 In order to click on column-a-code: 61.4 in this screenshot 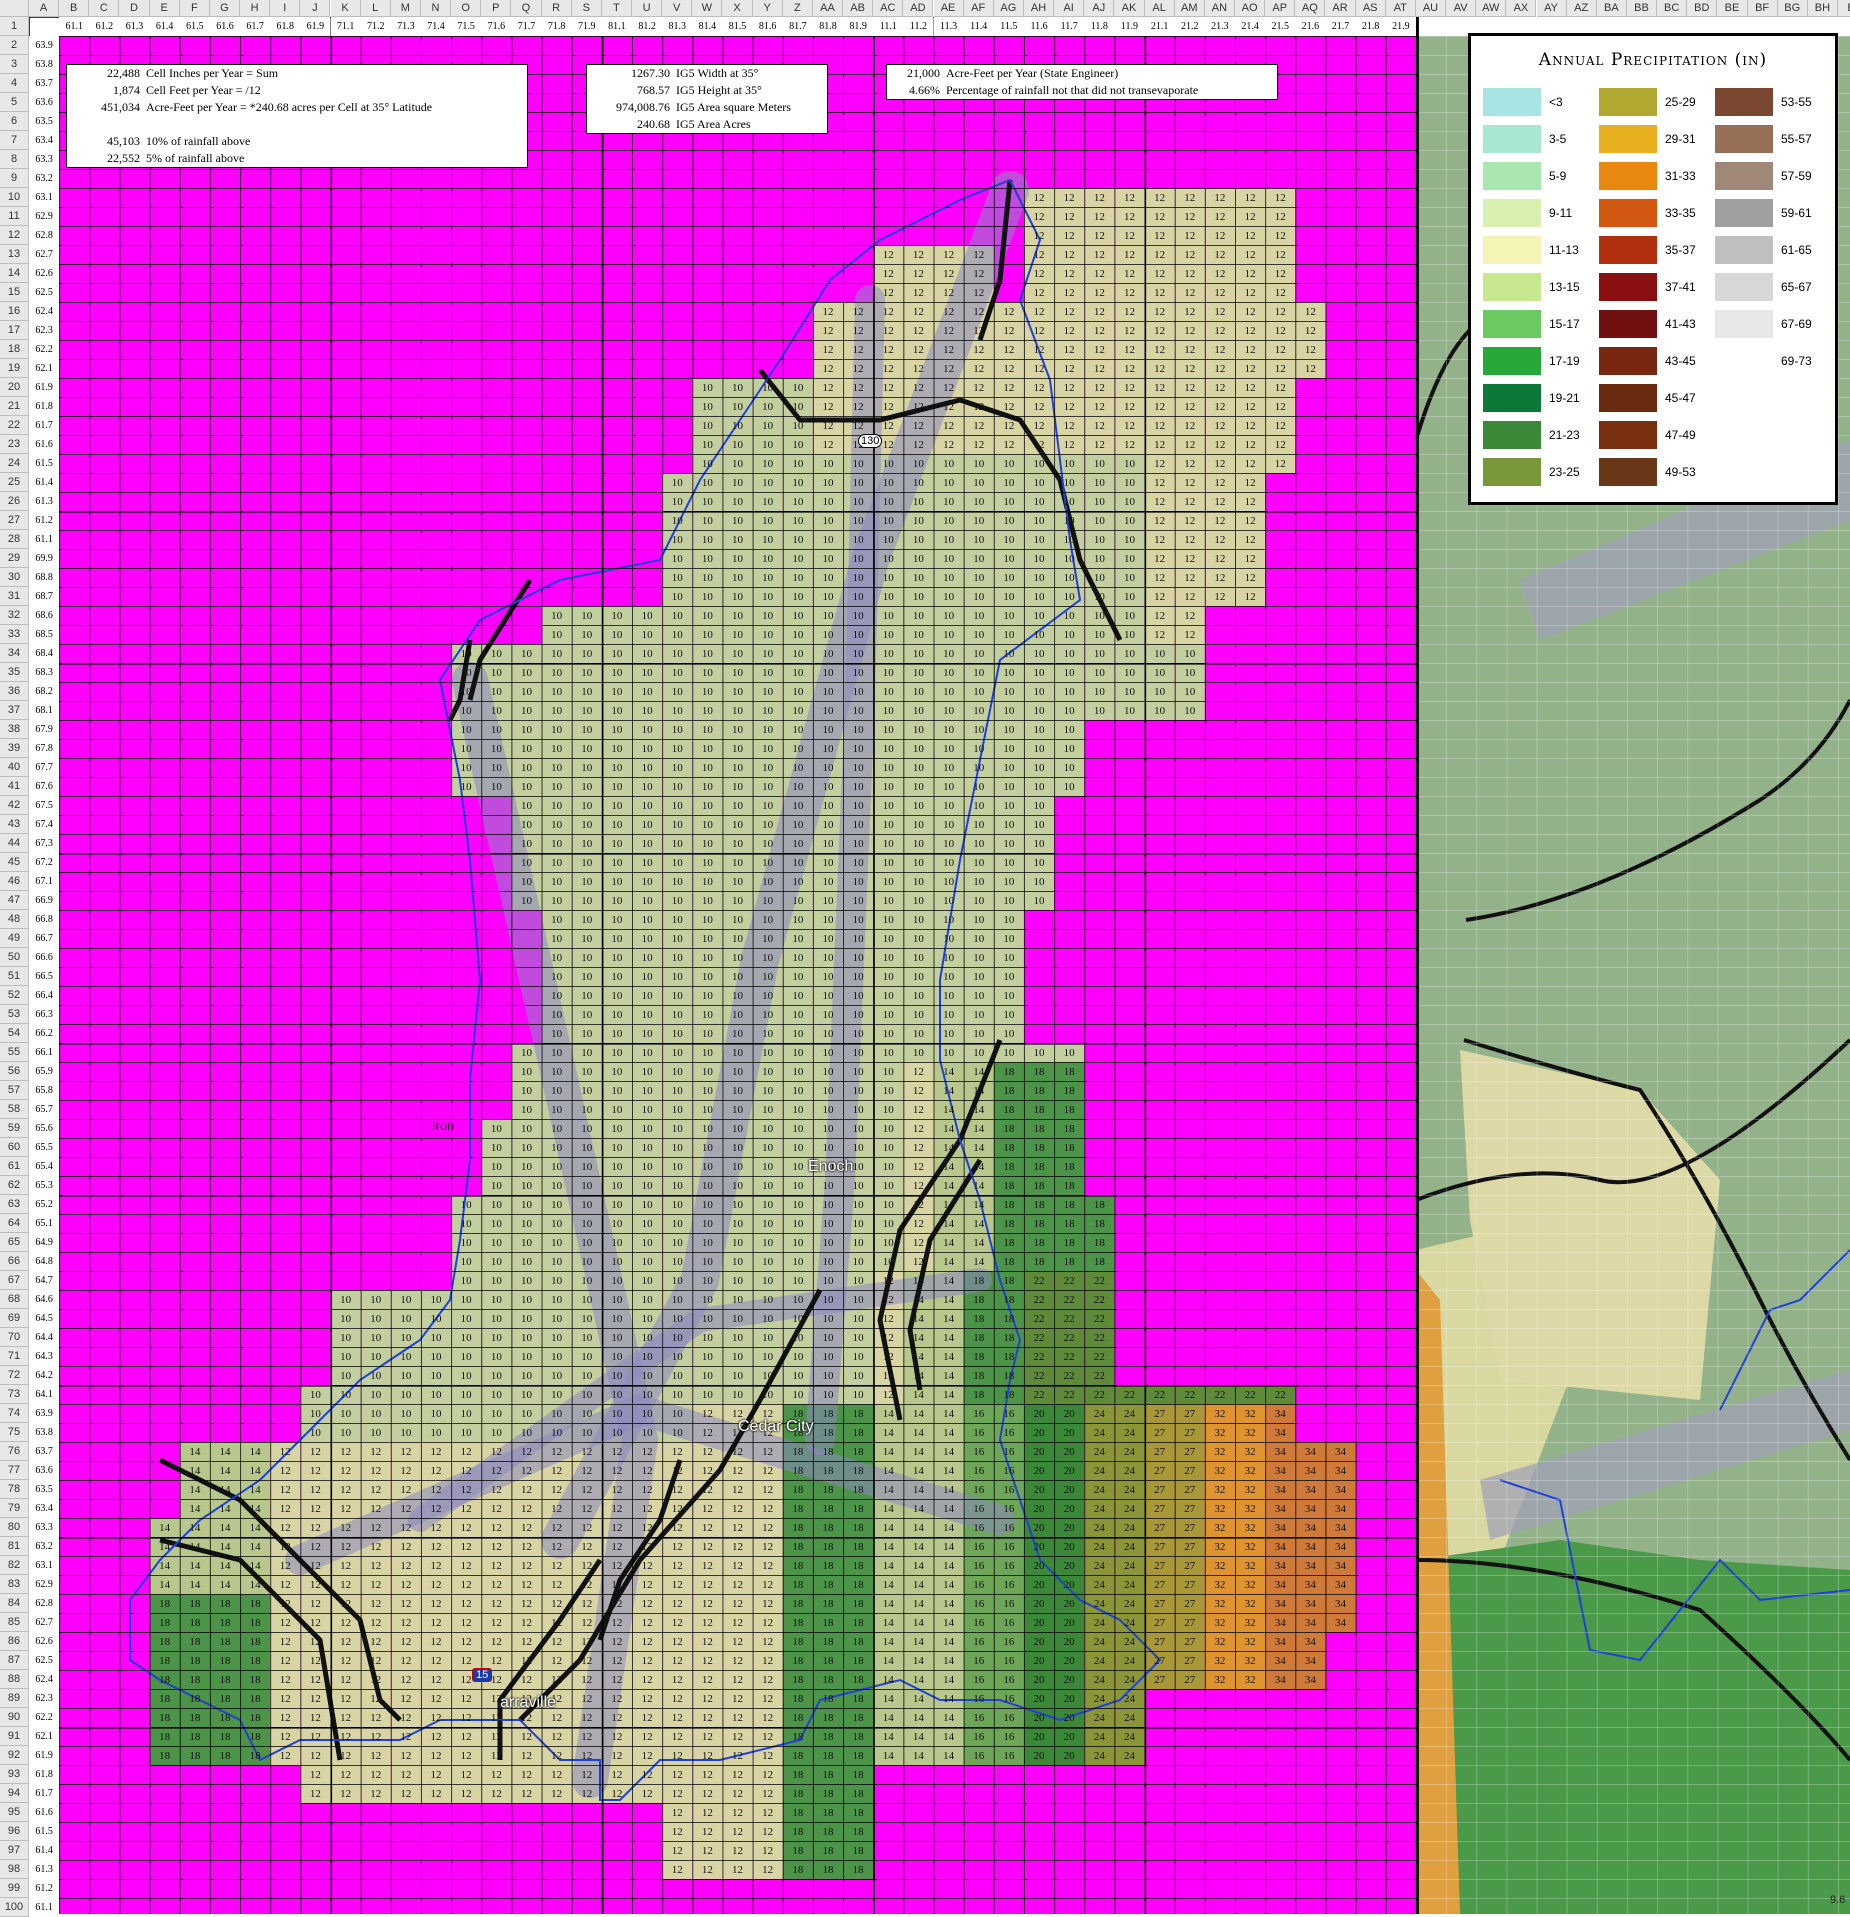, I will do `click(44, 1850)`.